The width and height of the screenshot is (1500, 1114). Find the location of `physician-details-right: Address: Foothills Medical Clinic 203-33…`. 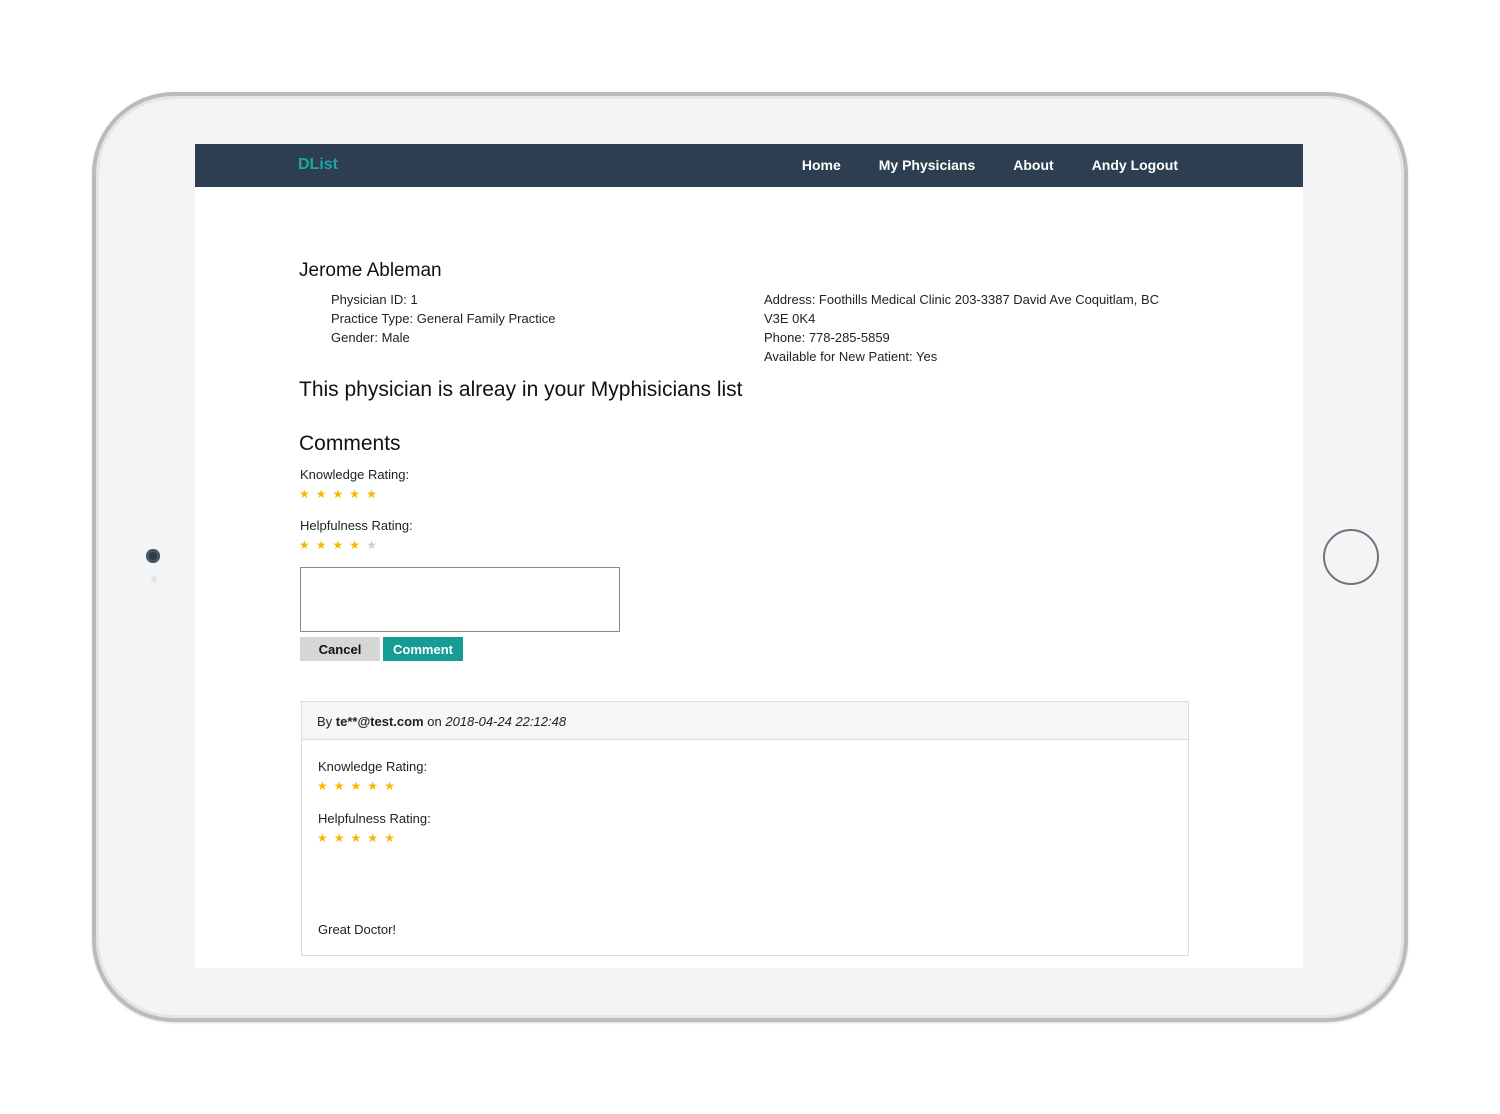

physician-details-right: Address: Foothills Medical Clinic 203-33… is located at coordinates (974, 328).